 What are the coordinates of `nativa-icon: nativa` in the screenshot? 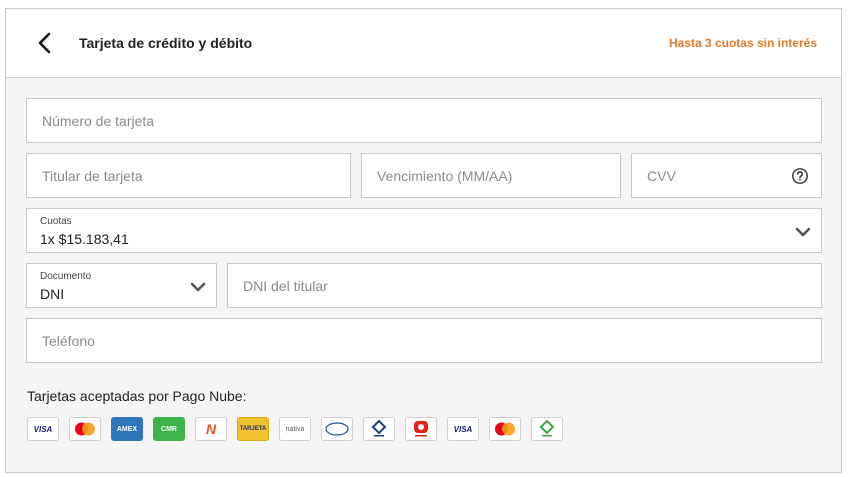 It's located at (295, 429).